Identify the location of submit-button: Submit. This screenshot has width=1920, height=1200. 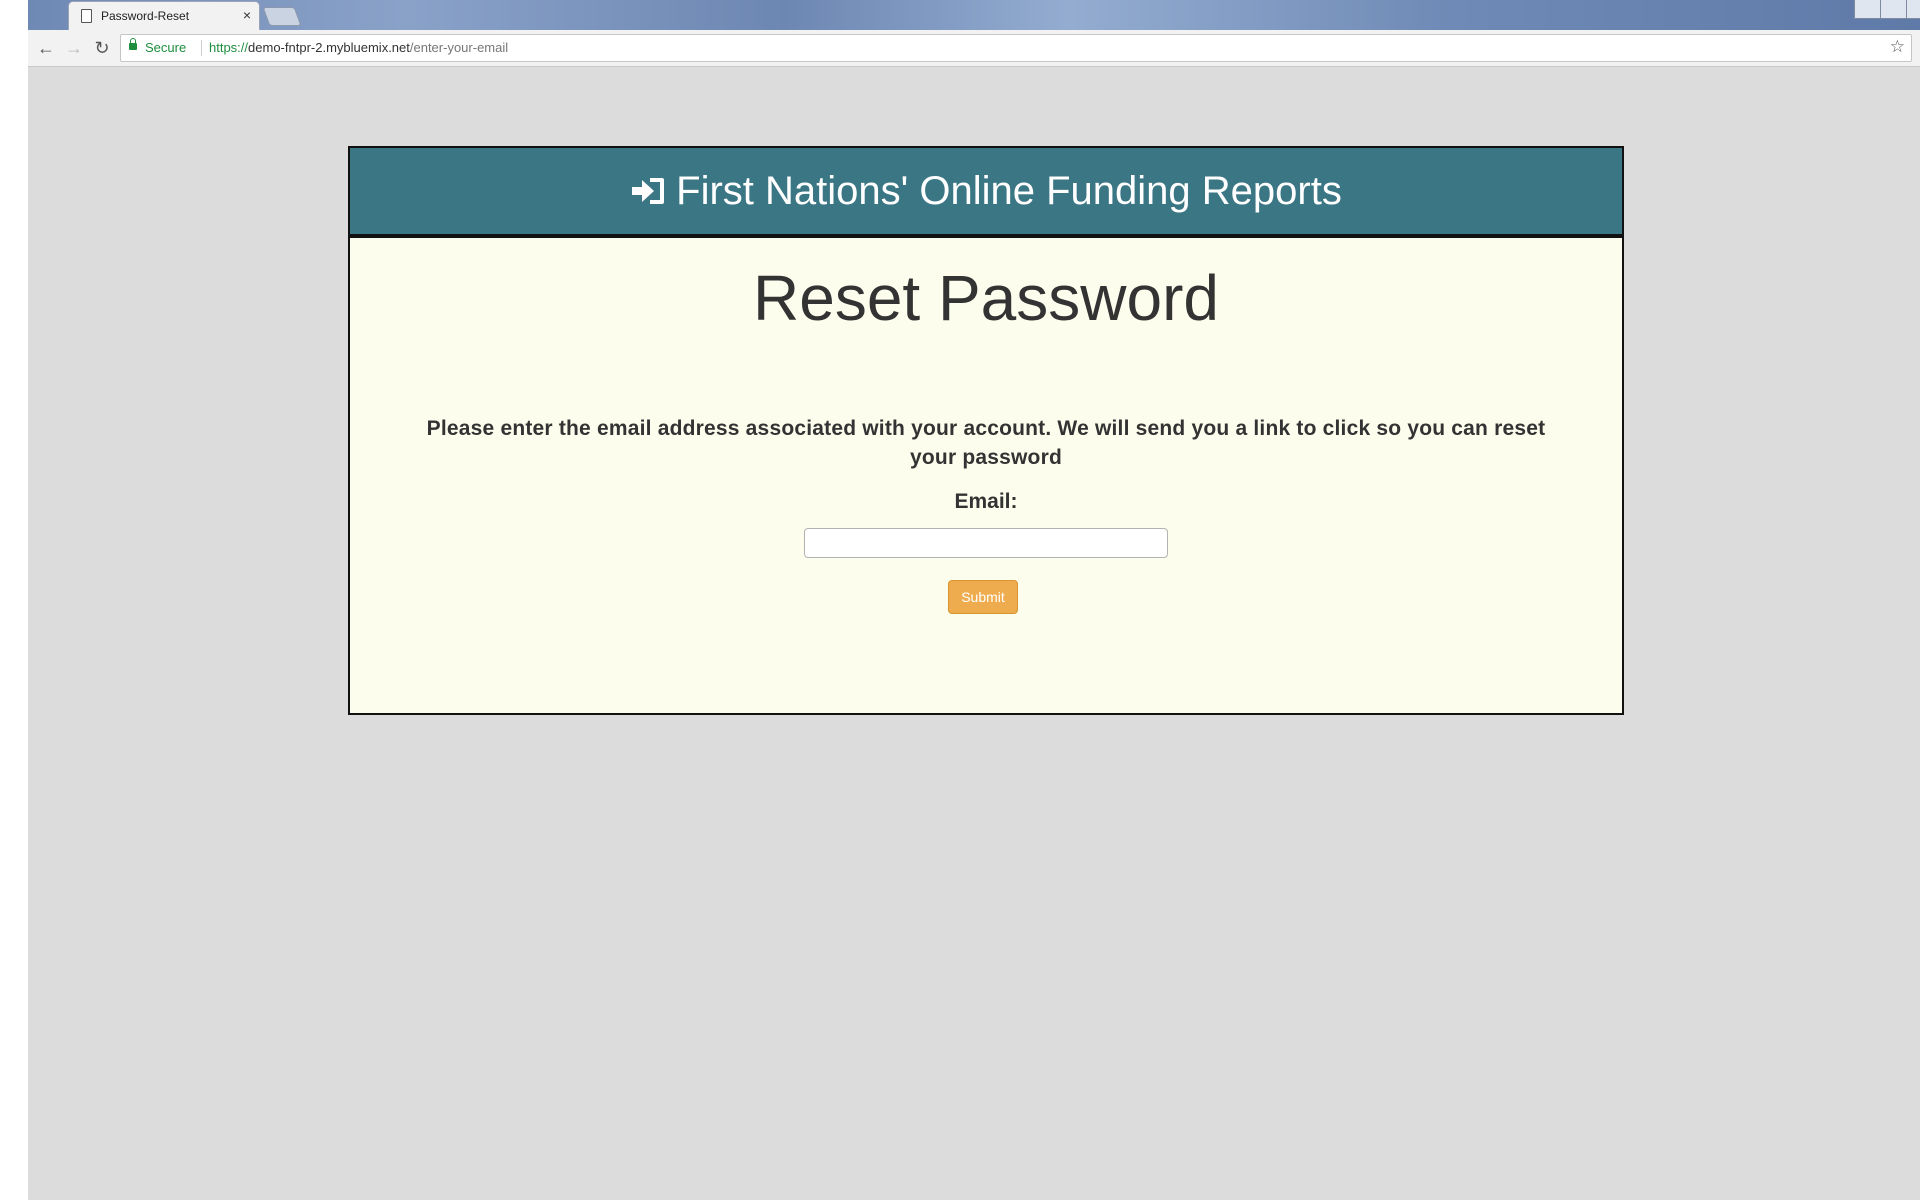
(983, 597).